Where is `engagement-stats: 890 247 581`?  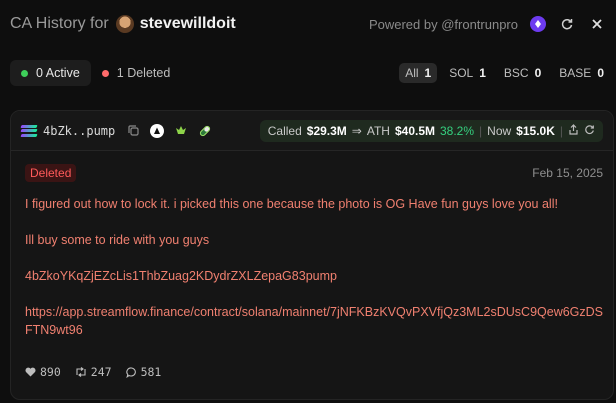
engagement-stats: 890 247 581 is located at coordinates (93, 372).